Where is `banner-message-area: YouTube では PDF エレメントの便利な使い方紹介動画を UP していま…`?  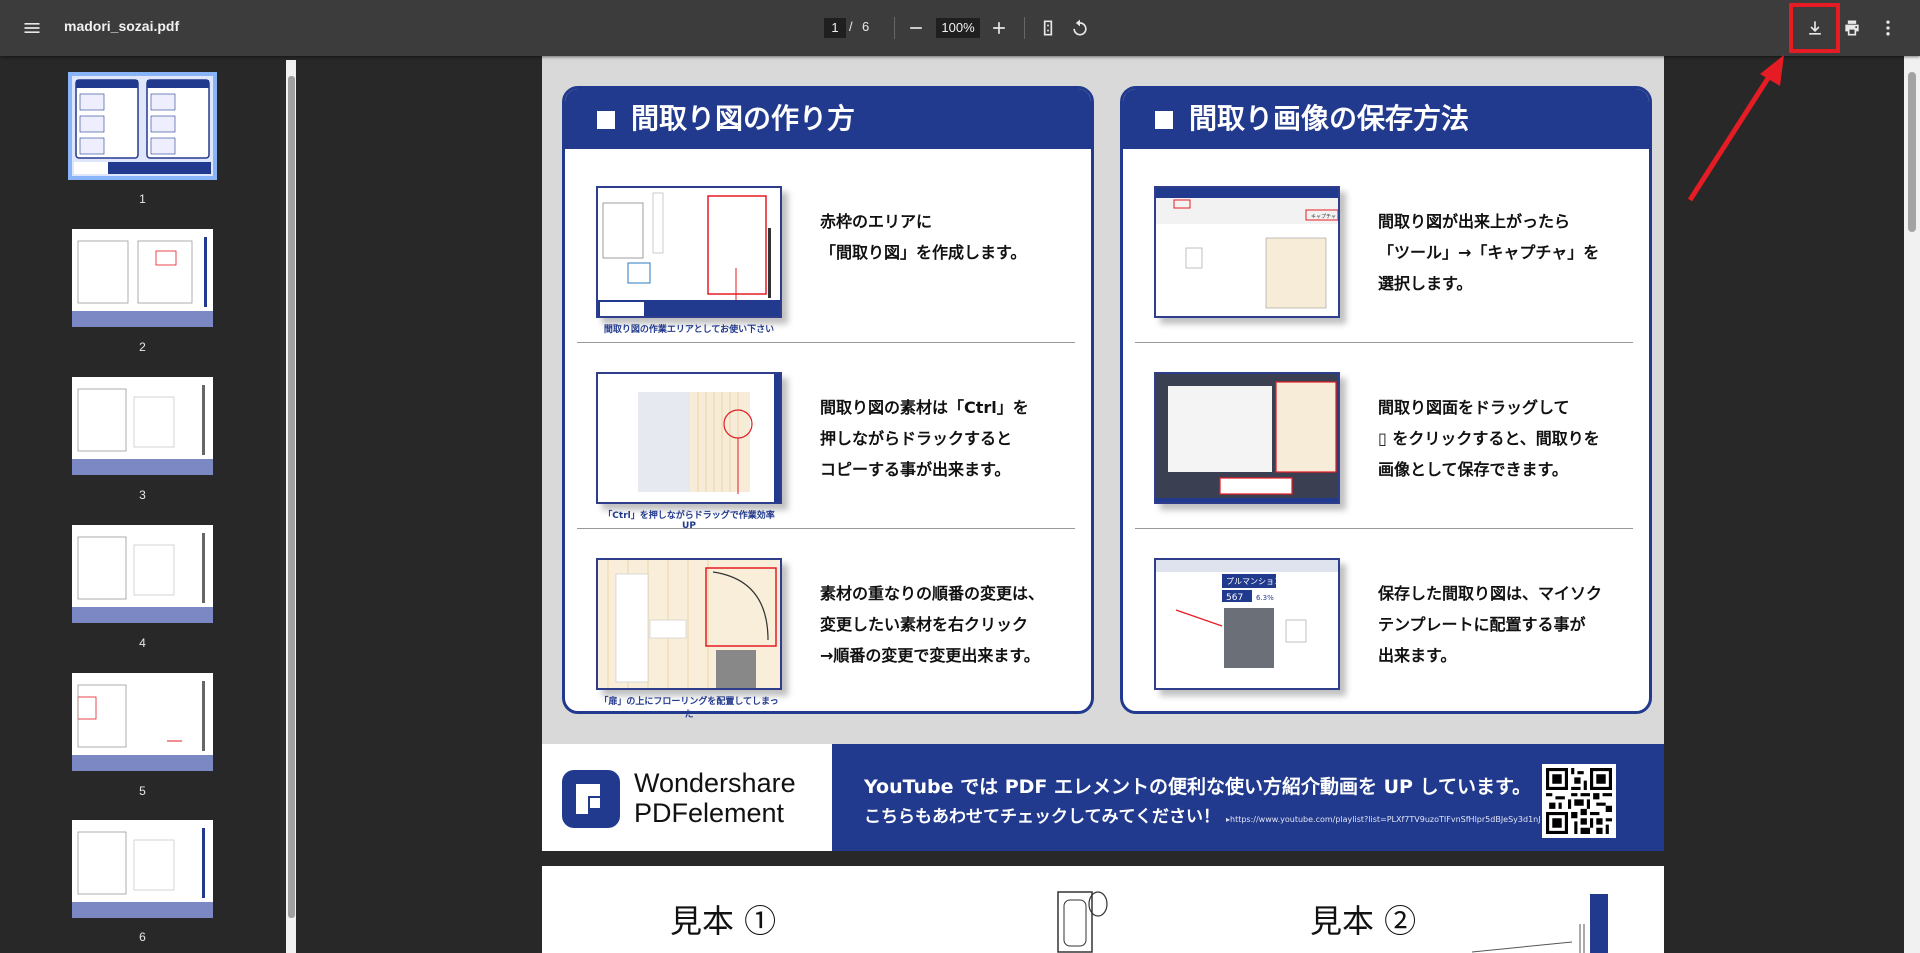
banner-message-area: YouTube では PDF エレメントの便利な使い方紹介動画を UP していま… is located at coordinates (1248, 797).